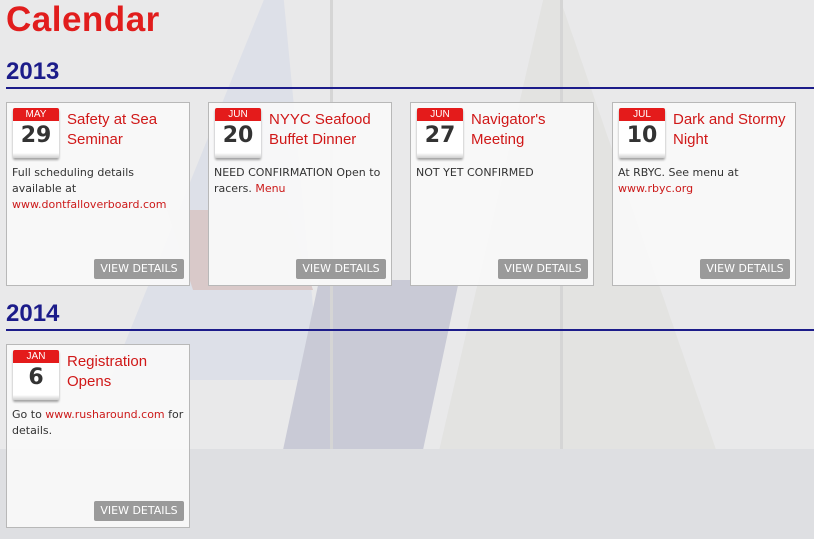 Image resolution: width=814 pixels, height=539 pixels. What do you see at coordinates (36, 135) in the screenshot?
I see `date-day: 29` at bounding box center [36, 135].